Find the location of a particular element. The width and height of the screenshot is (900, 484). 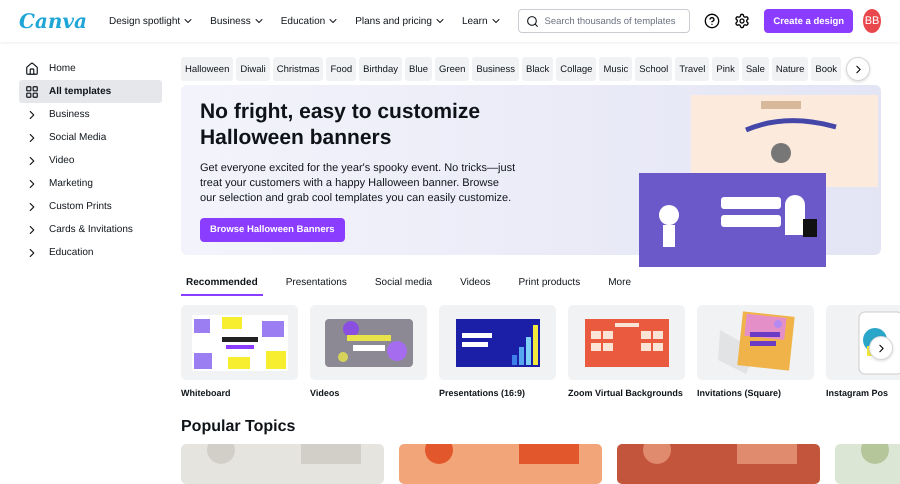

sidebar-item: Custom Prints is located at coordinates (90, 206).